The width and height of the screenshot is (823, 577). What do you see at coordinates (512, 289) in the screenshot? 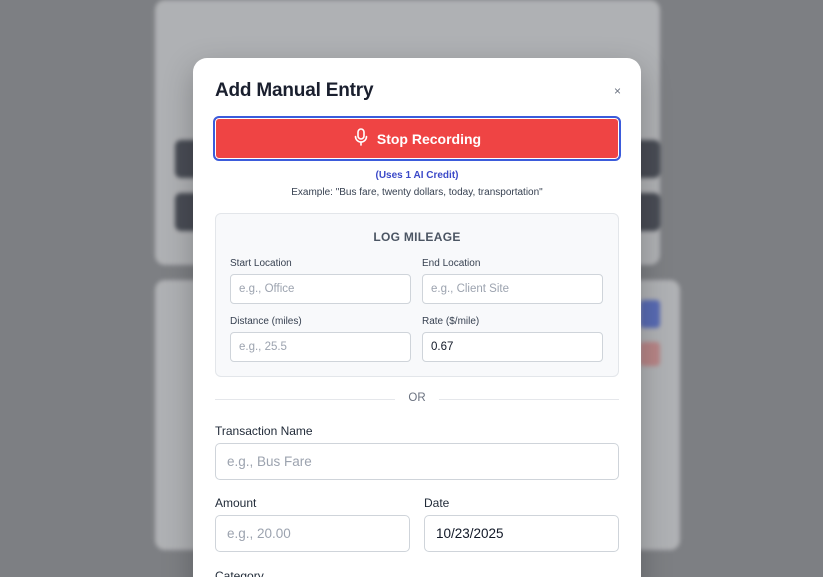
I see `end-location-input` at bounding box center [512, 289].